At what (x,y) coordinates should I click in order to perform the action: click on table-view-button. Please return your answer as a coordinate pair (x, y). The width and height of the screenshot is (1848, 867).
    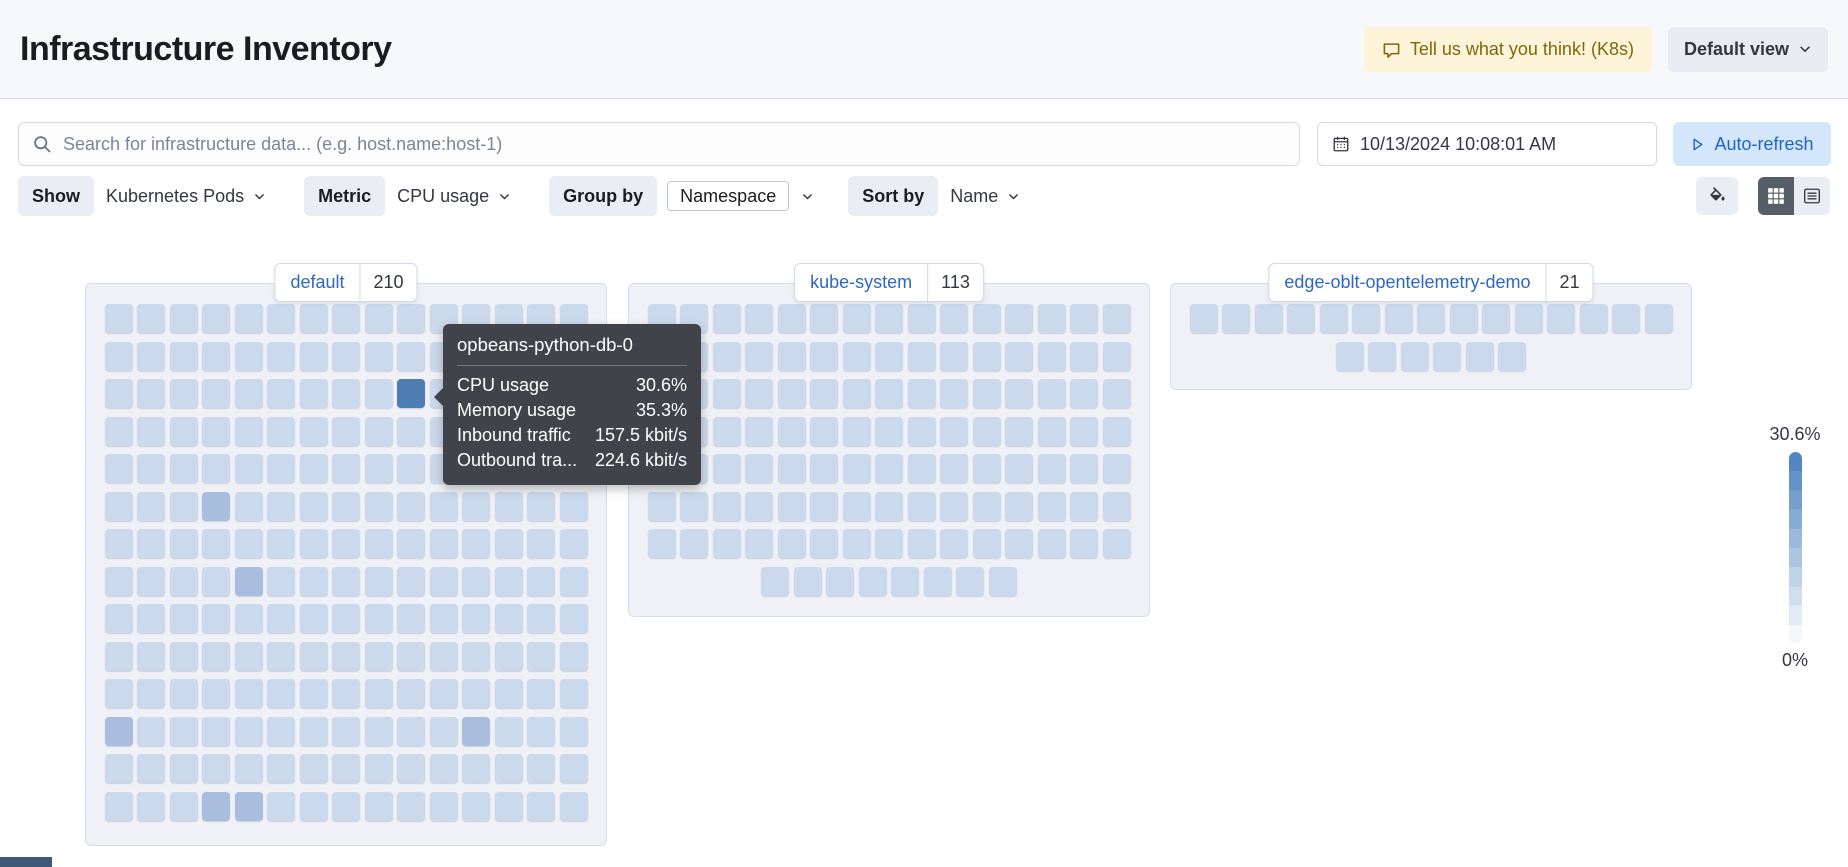
    Looking at the image, I should click on (1812, 196).